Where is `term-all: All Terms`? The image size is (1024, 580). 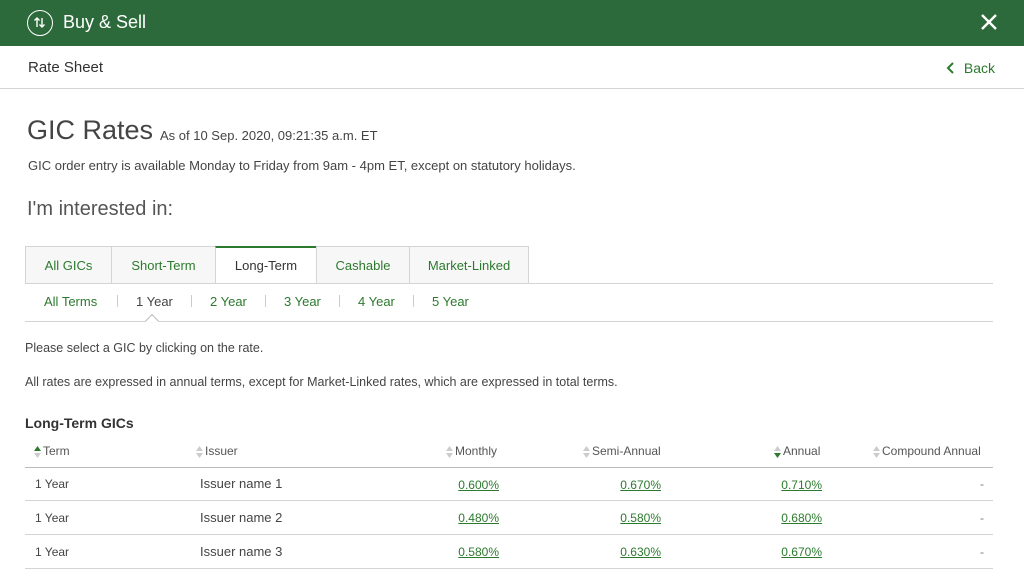
term-all: All Terms is located at coordinates (70, 301).